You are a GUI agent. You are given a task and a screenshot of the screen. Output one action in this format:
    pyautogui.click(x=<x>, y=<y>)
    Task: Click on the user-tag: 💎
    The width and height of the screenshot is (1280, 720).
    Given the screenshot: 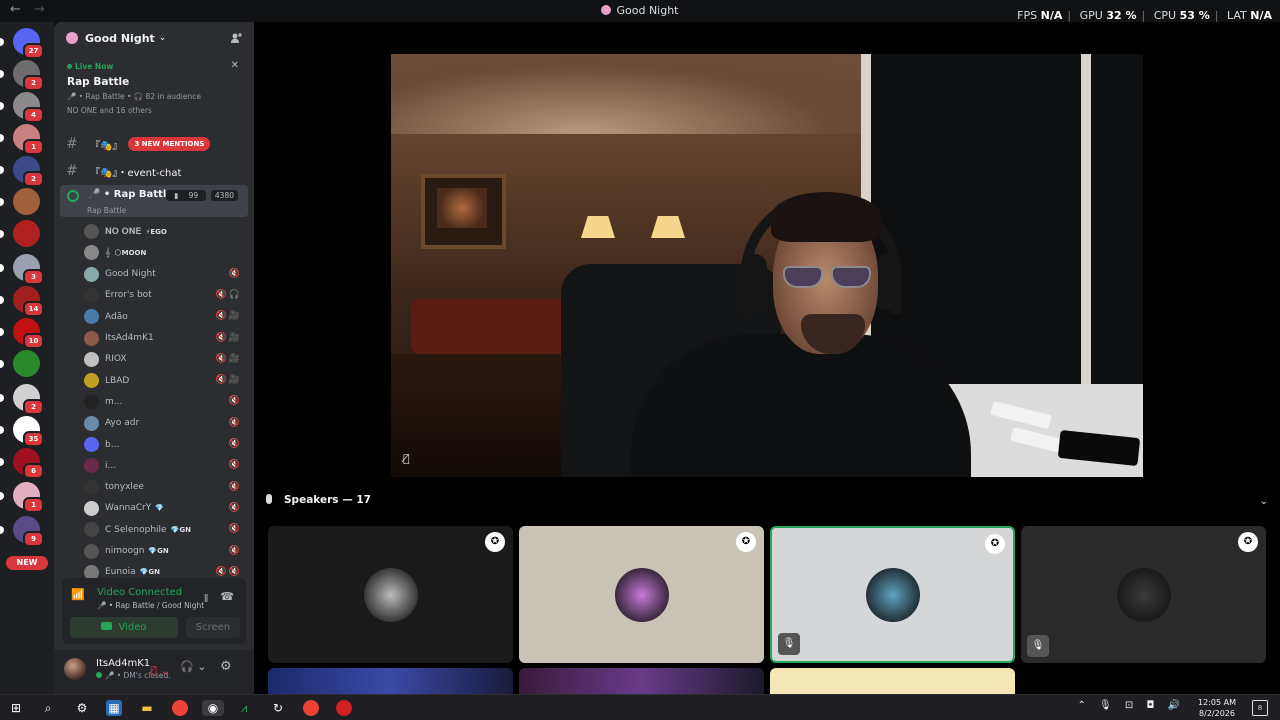 What is the action you would take?
    pyautogui.click(x=159, y=508)
    